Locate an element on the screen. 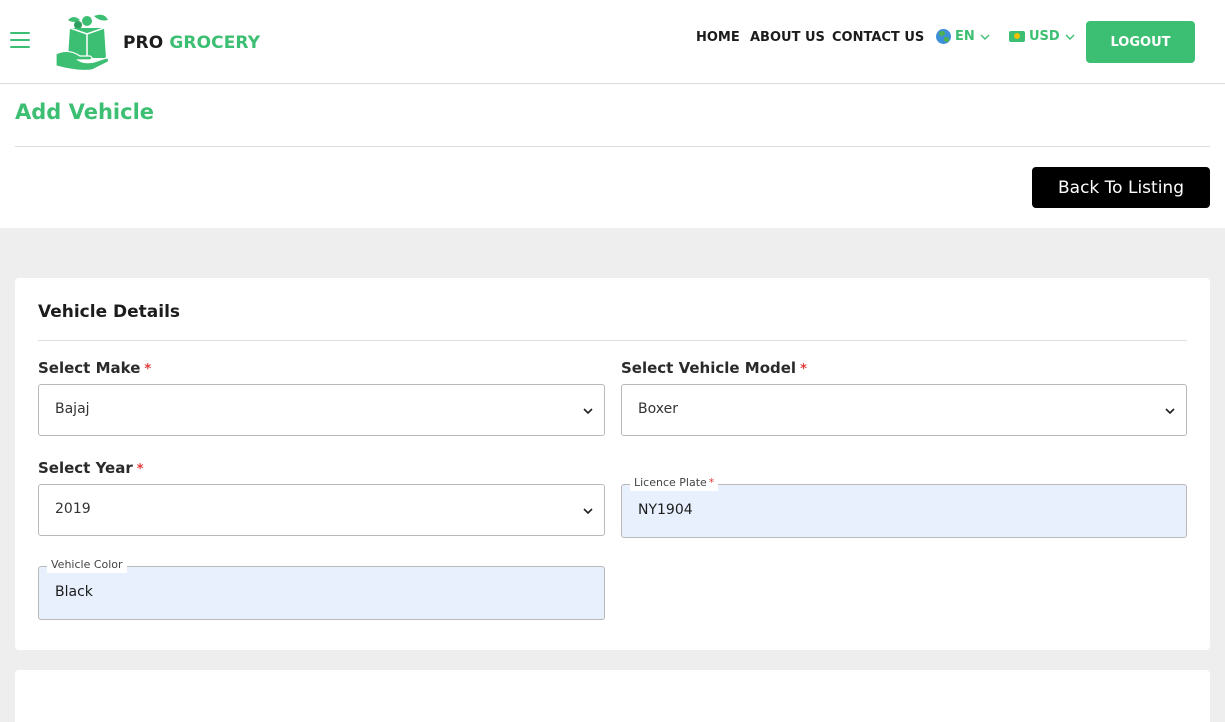  card-title: Vehicle Details is located at coordinates (109, 312).